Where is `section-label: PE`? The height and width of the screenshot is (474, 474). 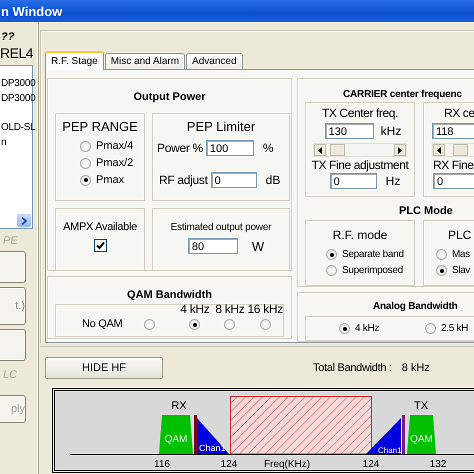
section-label: PE is located at coordinates (10, 241).